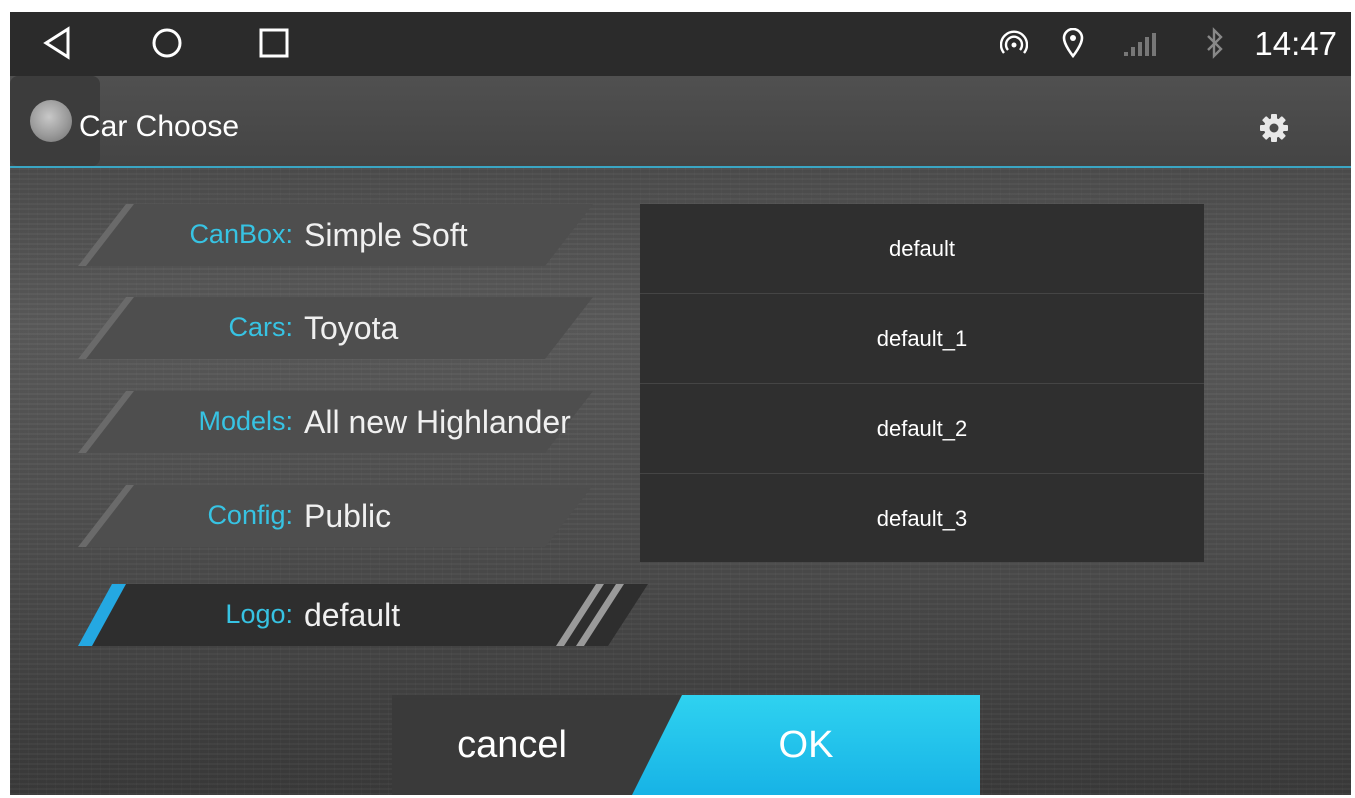 The image size is (1355, 798). Describe the element at coordinates (241, 234) in the screenshot. I see `canbox-label: CanBox:` at that location.